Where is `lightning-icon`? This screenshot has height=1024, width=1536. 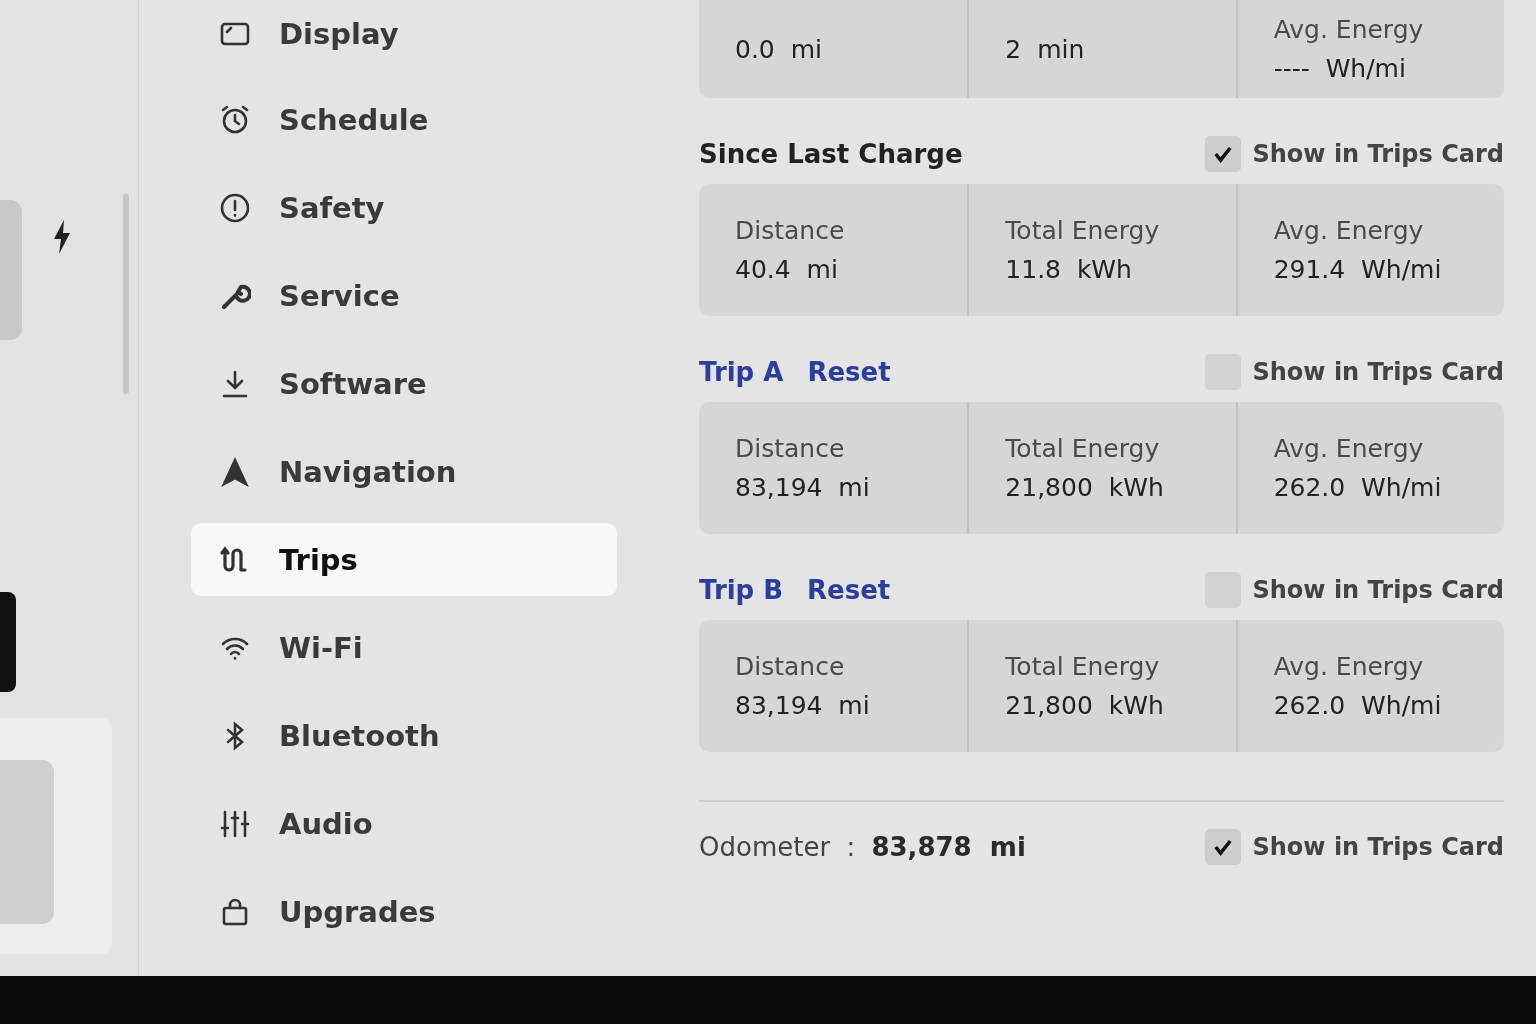
lightning-icon is located at coordinates (62, 237).